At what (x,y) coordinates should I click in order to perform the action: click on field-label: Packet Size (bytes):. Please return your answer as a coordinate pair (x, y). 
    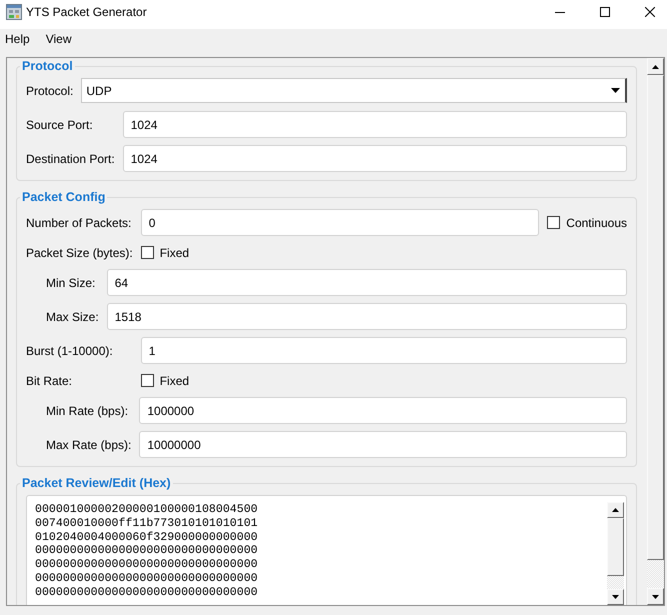
    Looking at the image, I should click on (79, 253).